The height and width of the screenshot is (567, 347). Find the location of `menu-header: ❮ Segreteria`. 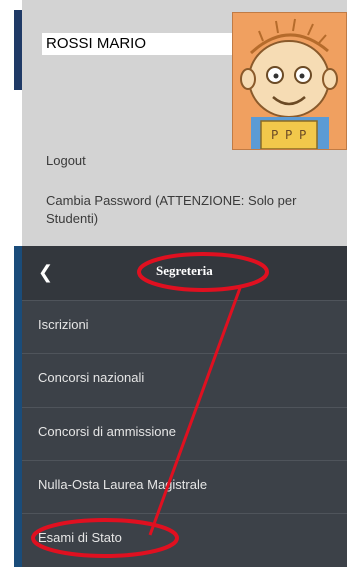

menu-header: ❮ Segreteria is located at coordinates (184, 273).